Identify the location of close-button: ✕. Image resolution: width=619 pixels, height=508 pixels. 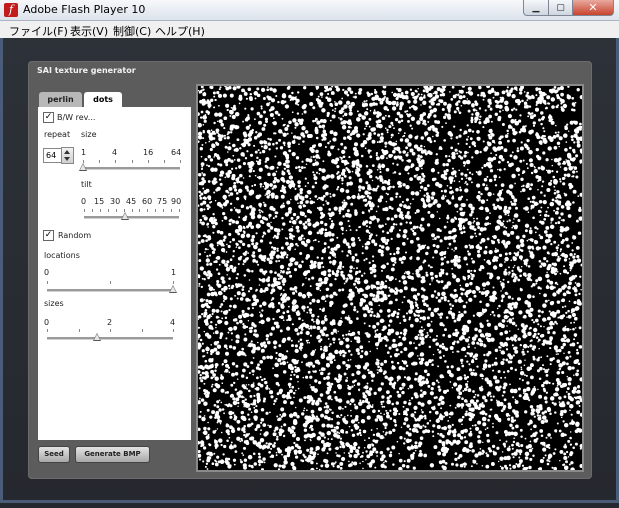
(593, 8).